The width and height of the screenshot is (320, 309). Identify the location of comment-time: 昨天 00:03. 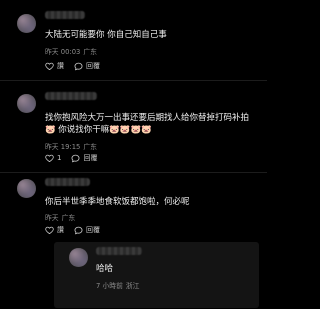
(63, 52).